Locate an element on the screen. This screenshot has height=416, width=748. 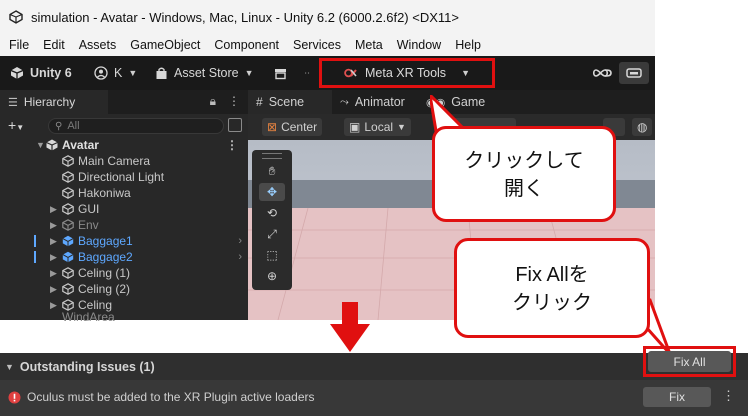
package-icon is located at coordinates (280, 73).